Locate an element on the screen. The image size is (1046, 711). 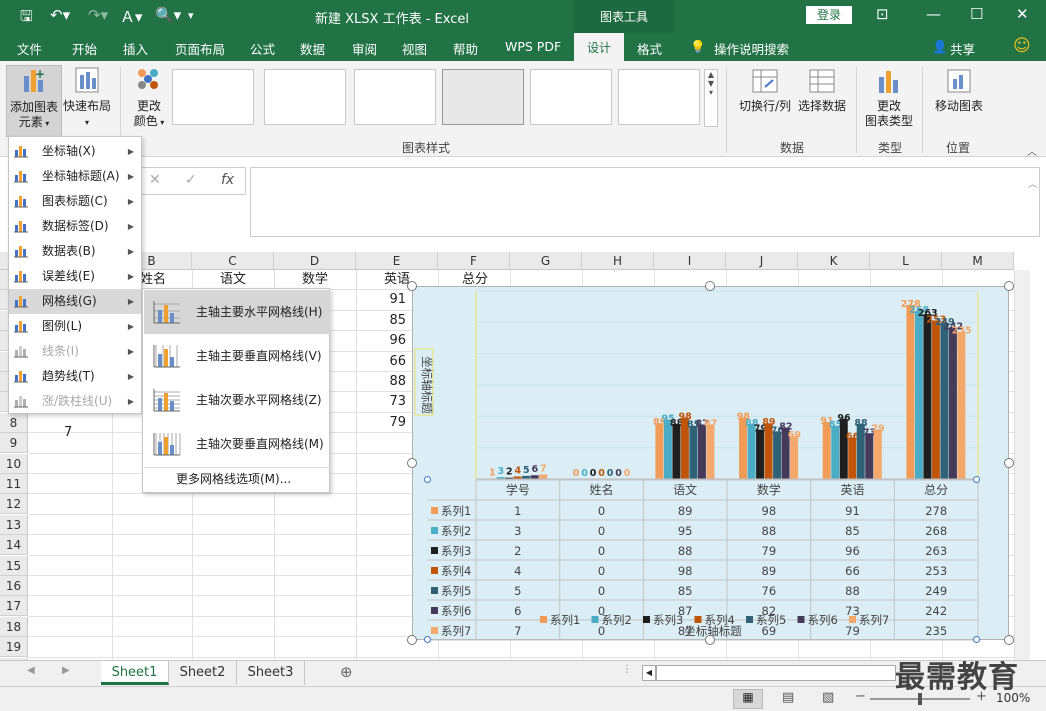
menu-item-error-bars: 误差线(E) ▶ is located at coordinates (75, 276).